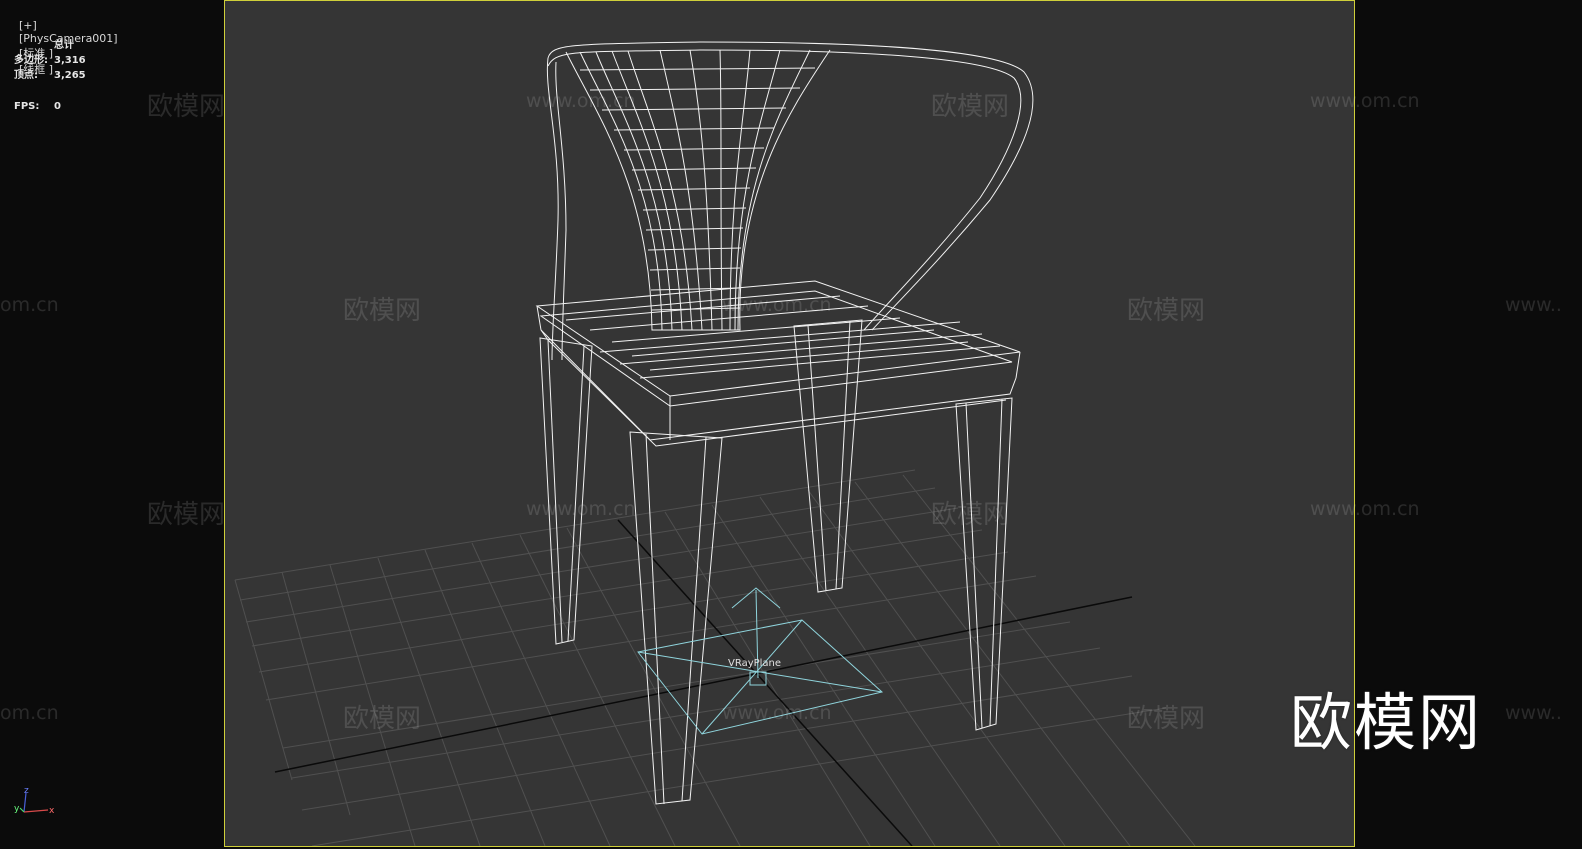 The image size is (1582, 849). Describe the element at coordinates (22, 810) in the screenshot. I see `y-axis-line` at that location.